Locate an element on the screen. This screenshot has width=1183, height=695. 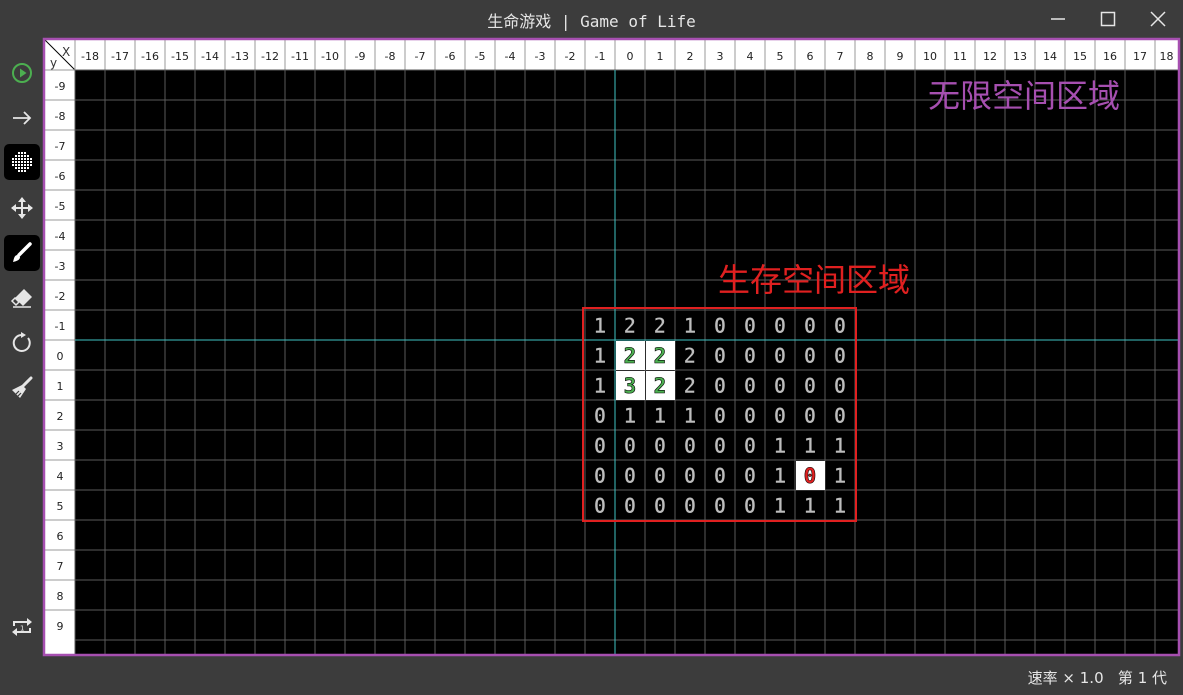
x-tick-label: -17 is located at coordinates (120, 56).